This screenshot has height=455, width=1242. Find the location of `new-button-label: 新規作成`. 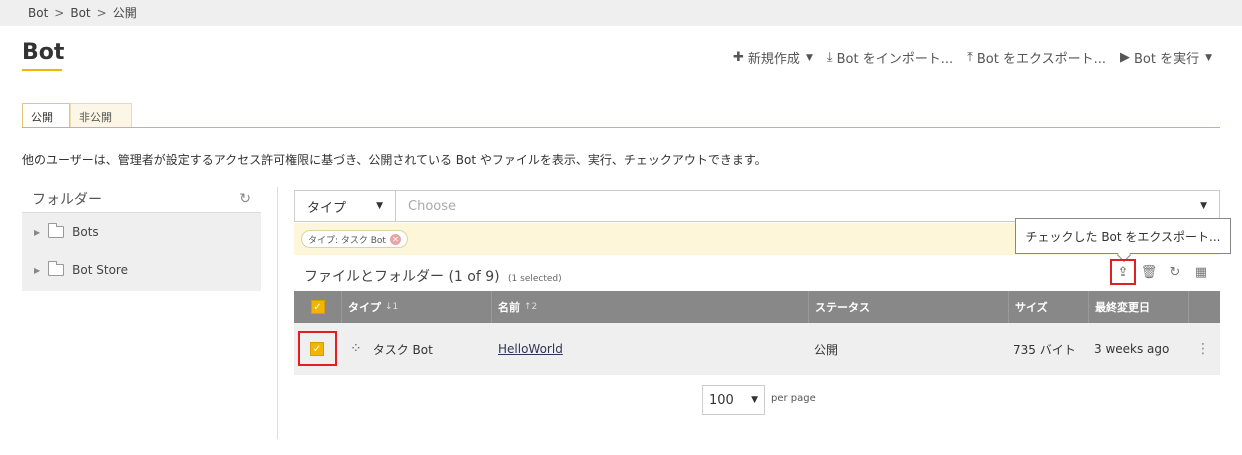

new-button-label: 新規作成 is located at coordinates (773, 59).